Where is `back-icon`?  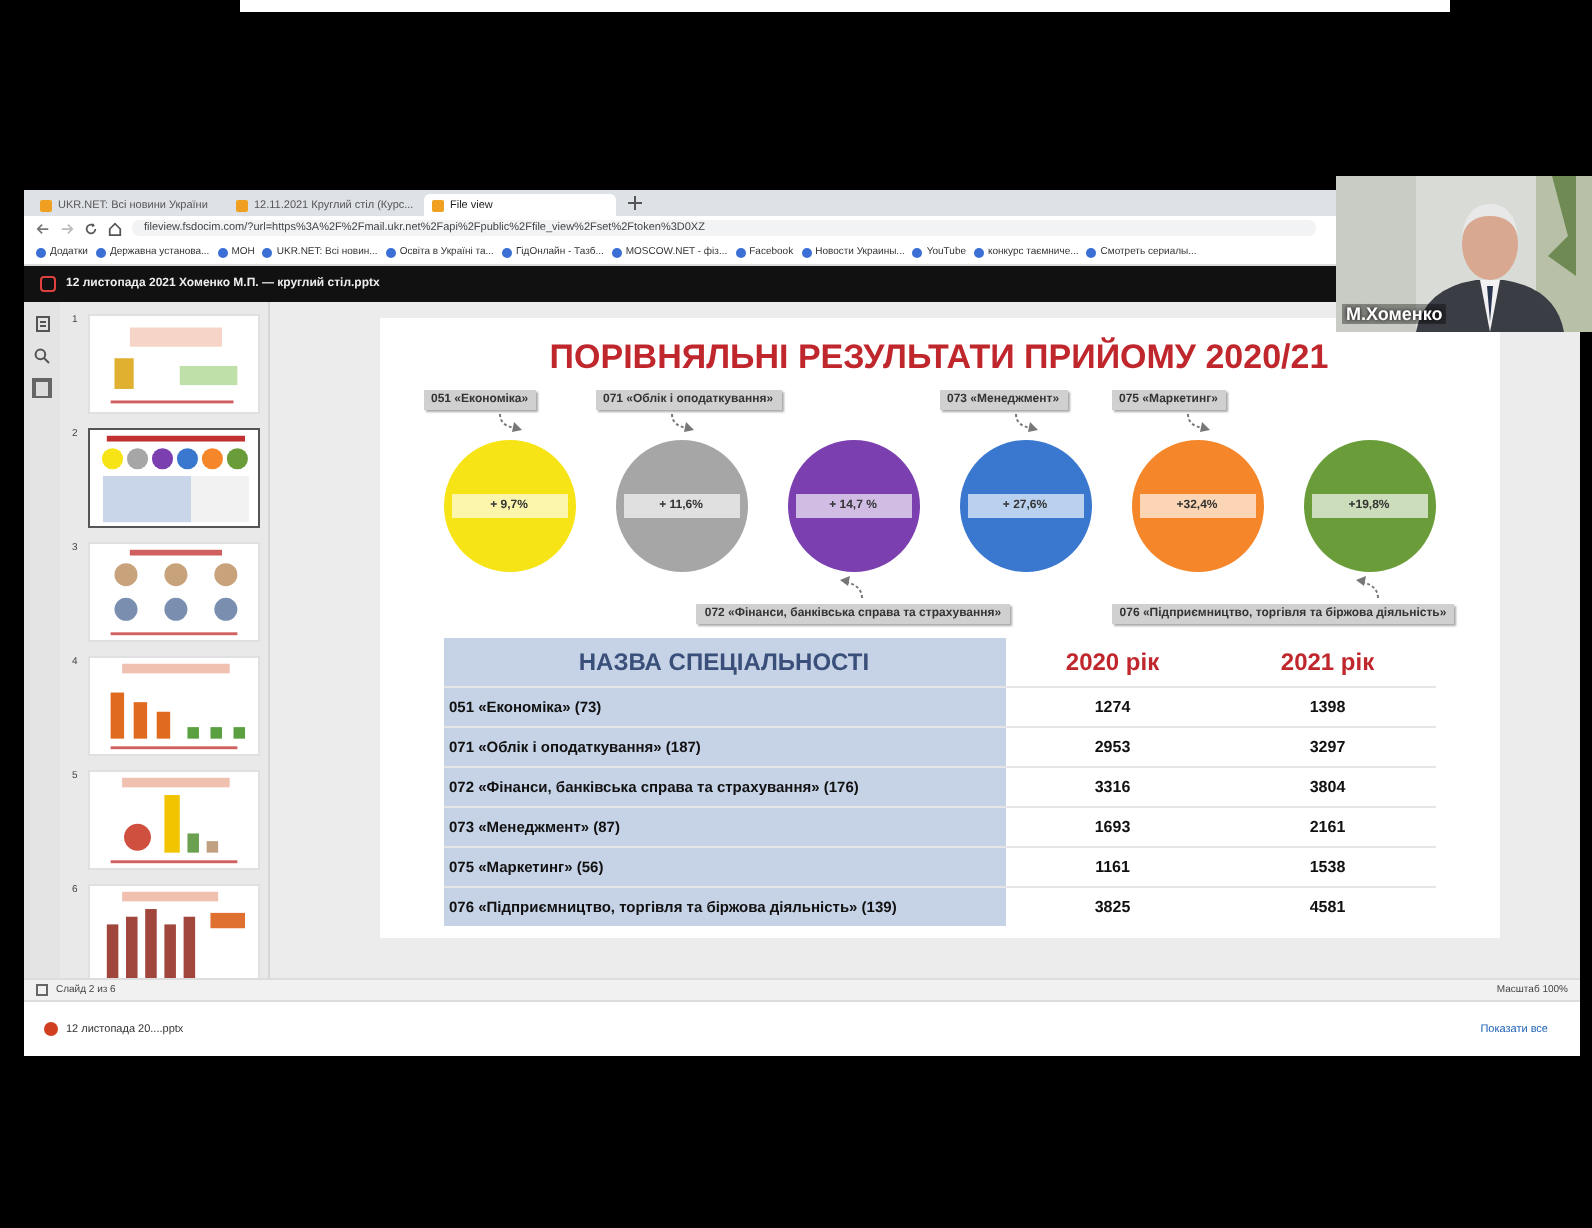 back-icon is located at coordinates (43, 228).